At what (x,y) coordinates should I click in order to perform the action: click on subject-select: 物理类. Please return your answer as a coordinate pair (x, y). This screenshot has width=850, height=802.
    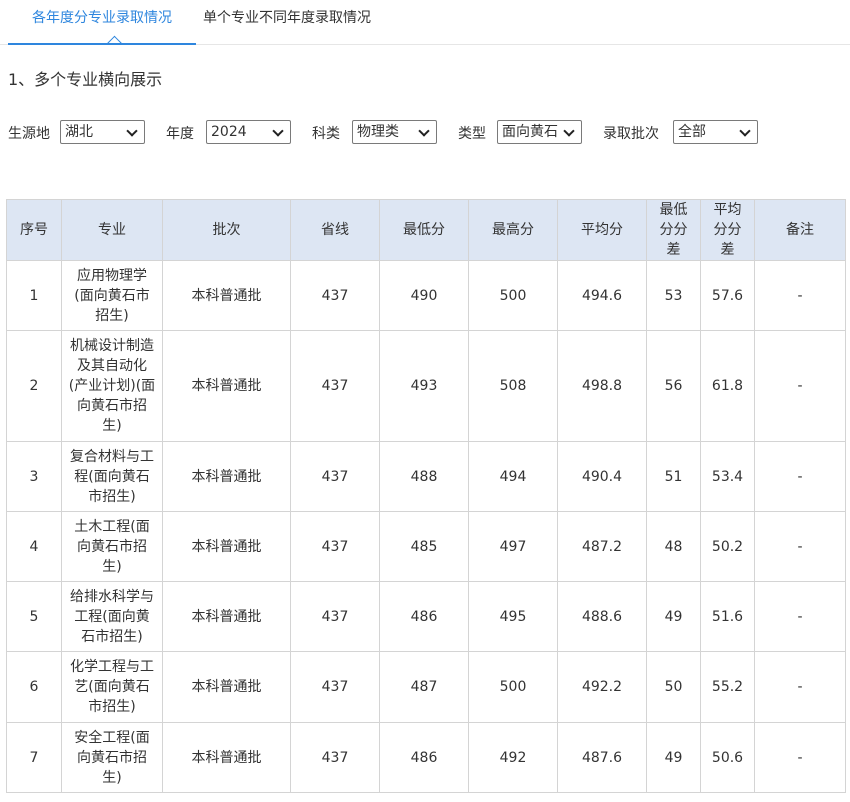
    Looking at the image, I should click on (394, 132).